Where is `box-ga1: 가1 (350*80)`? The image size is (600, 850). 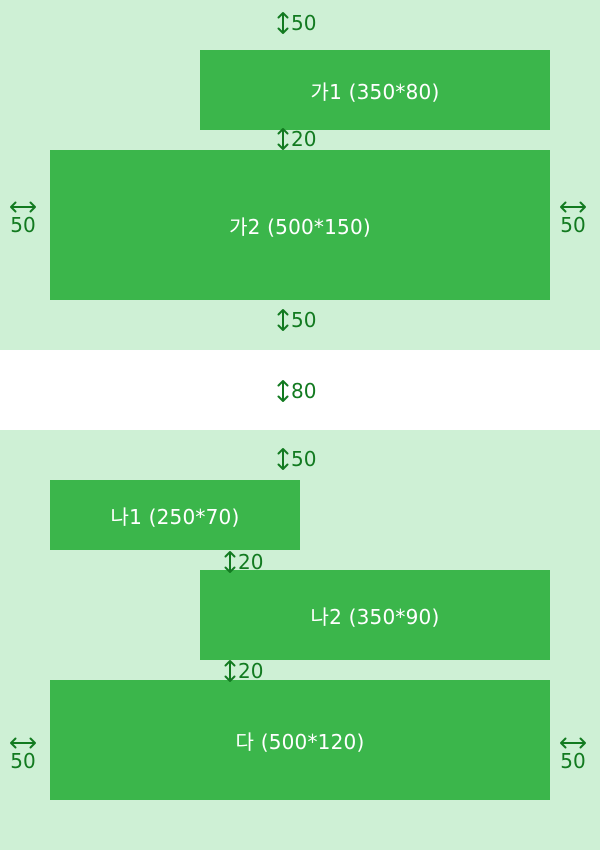
box-ga1: 가1 (350*80) is located at coordinates (375, 90).